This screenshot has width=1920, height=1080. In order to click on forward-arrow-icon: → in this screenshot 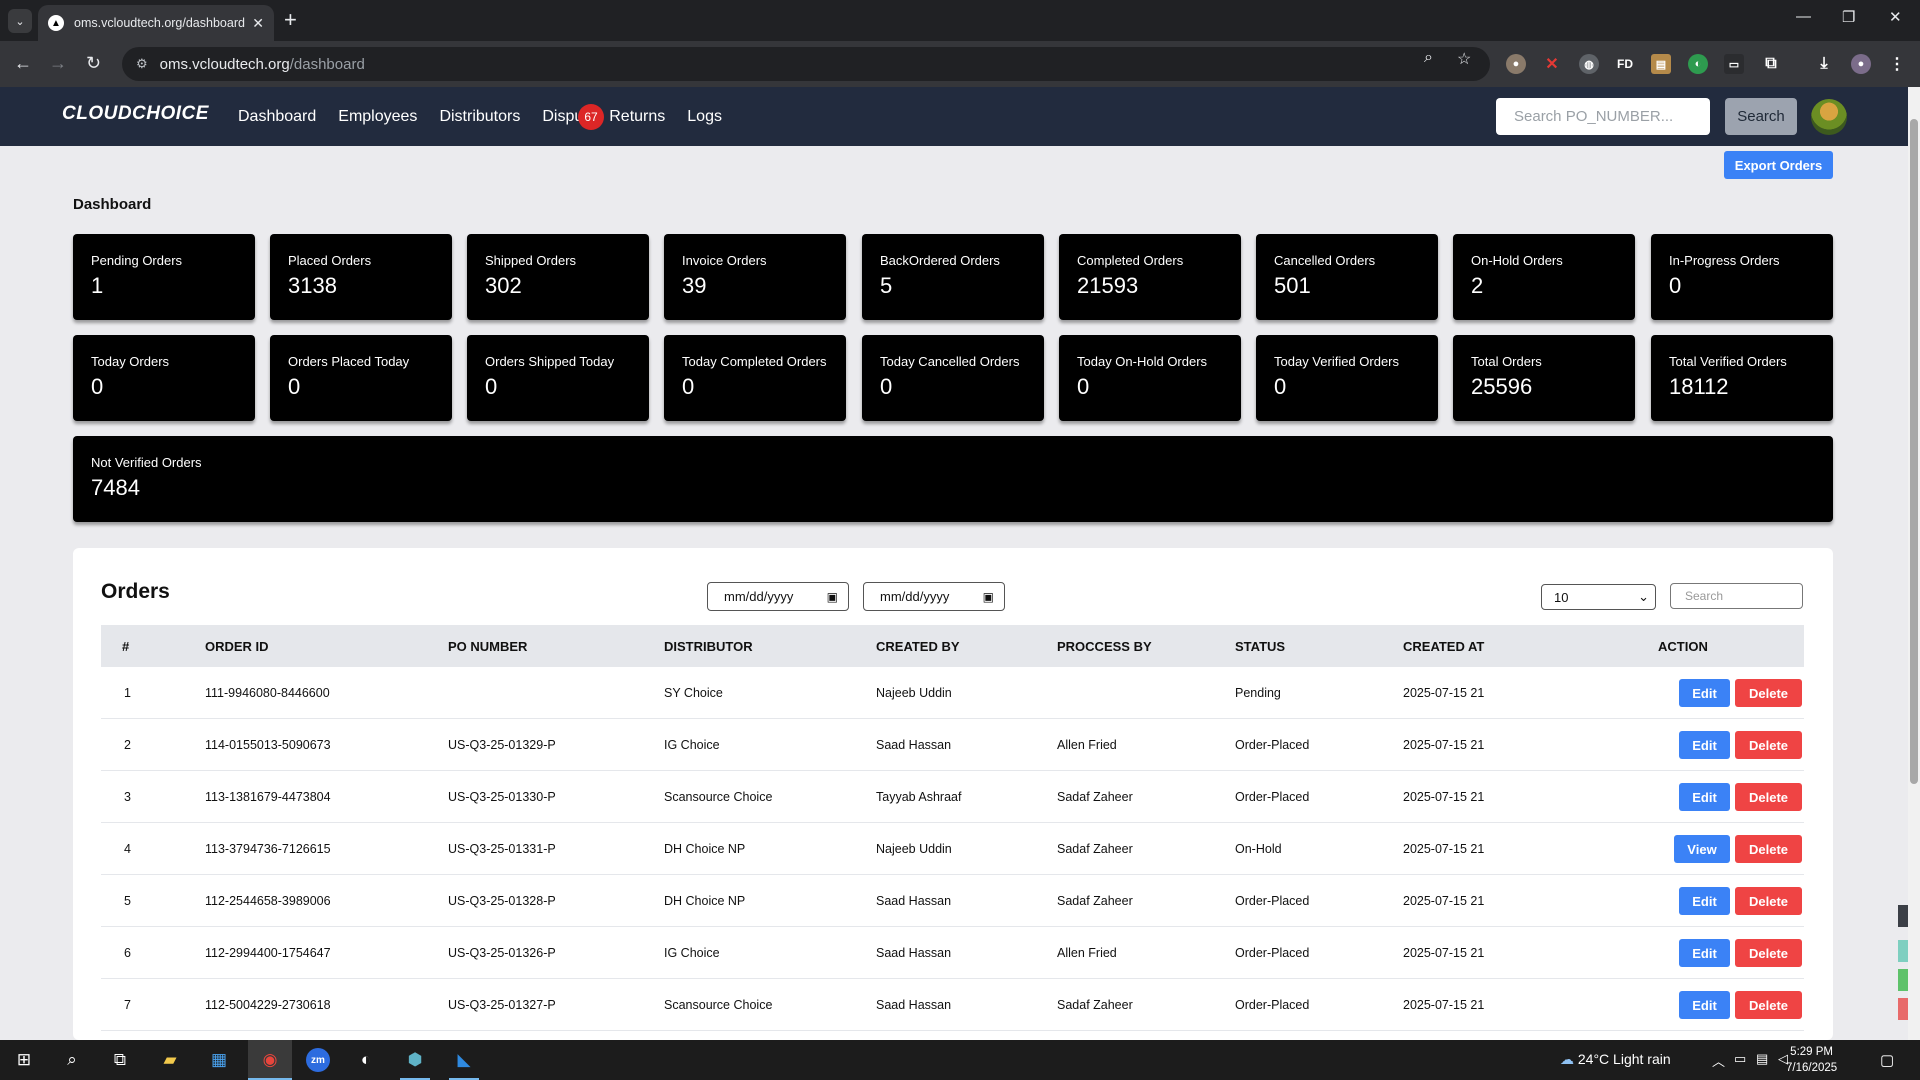, I will do `click(58, 63)`.